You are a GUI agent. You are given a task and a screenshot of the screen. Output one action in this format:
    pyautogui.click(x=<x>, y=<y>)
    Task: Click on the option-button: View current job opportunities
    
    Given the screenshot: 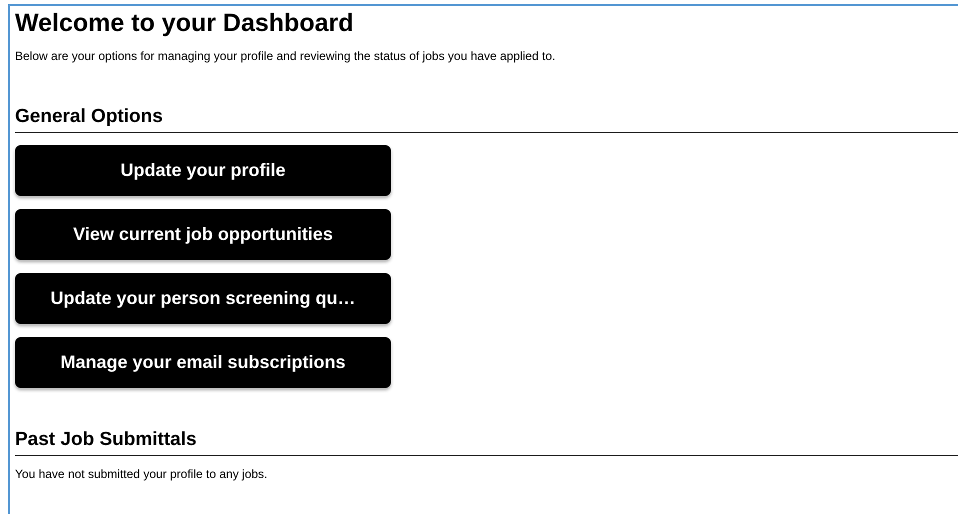 What is the action you would take?
    pyautogui.click(x=203, y=234)
    